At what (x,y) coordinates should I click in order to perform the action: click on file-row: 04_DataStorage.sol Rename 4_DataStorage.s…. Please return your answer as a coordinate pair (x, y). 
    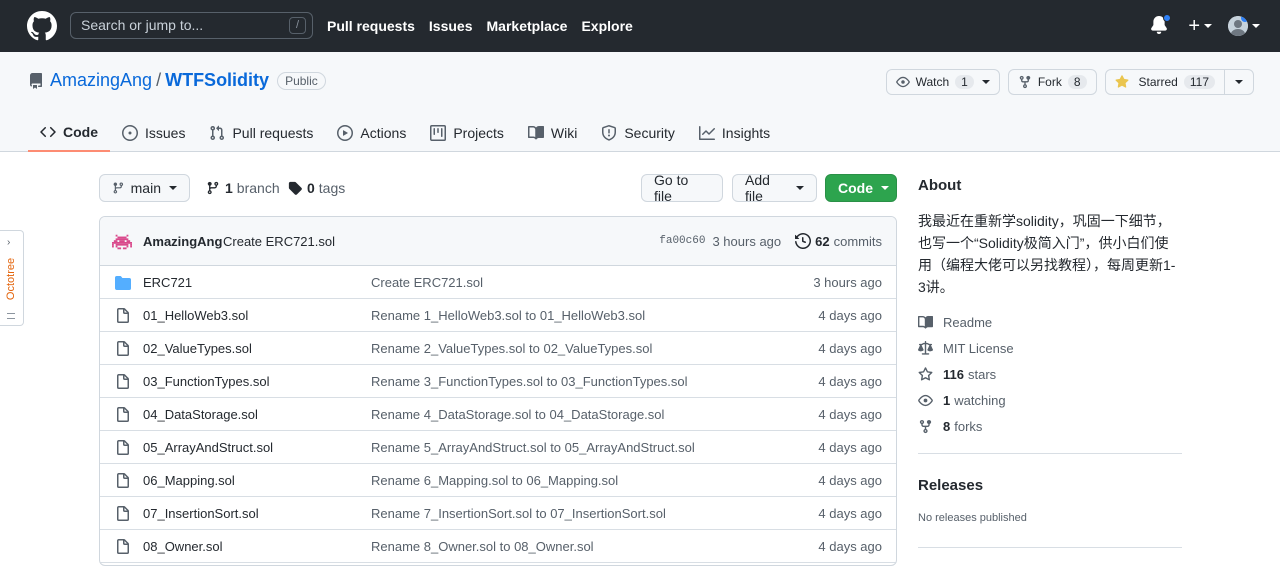
    Looking at the image, I should click on (498, 414).